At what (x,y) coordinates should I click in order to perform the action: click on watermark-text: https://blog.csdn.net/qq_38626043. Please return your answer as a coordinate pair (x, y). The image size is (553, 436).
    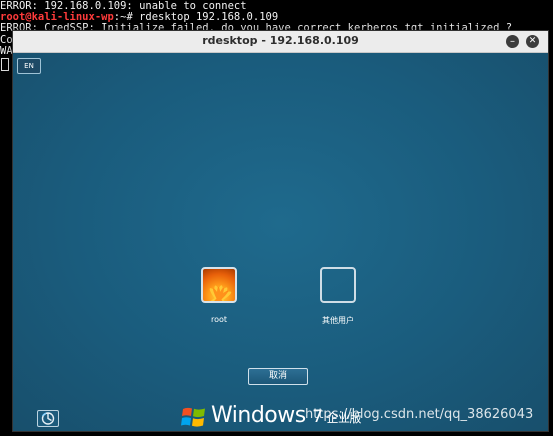
    Looking at the image, I should click on (419, 414).